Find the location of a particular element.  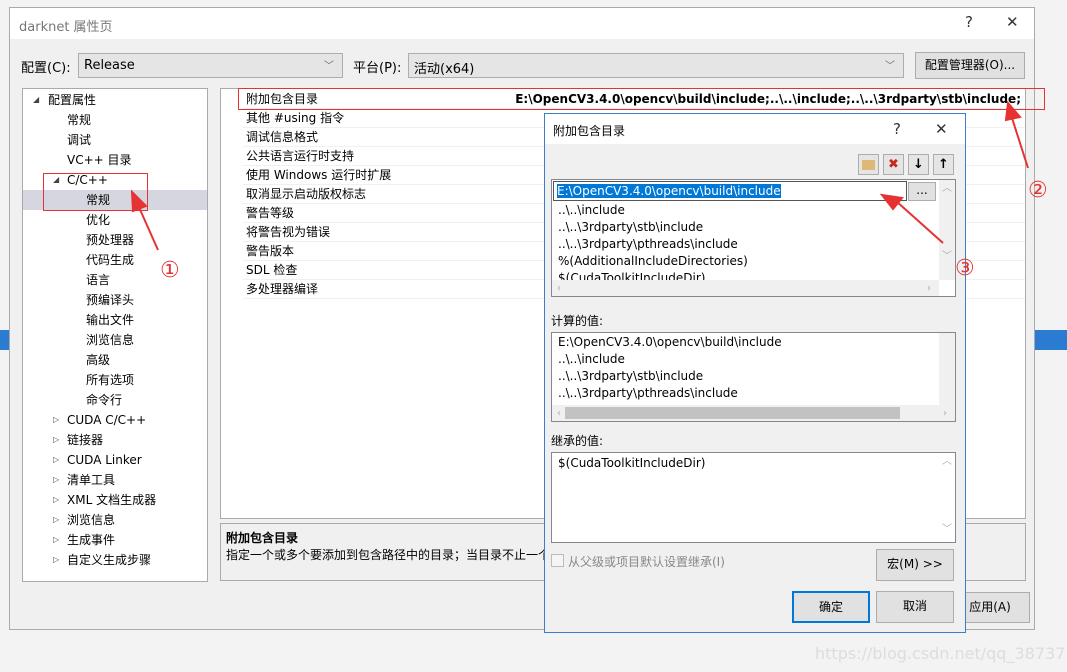

watermark: https://blog.csdn.net/qq_38737790 is located at coordinates (941, 653).